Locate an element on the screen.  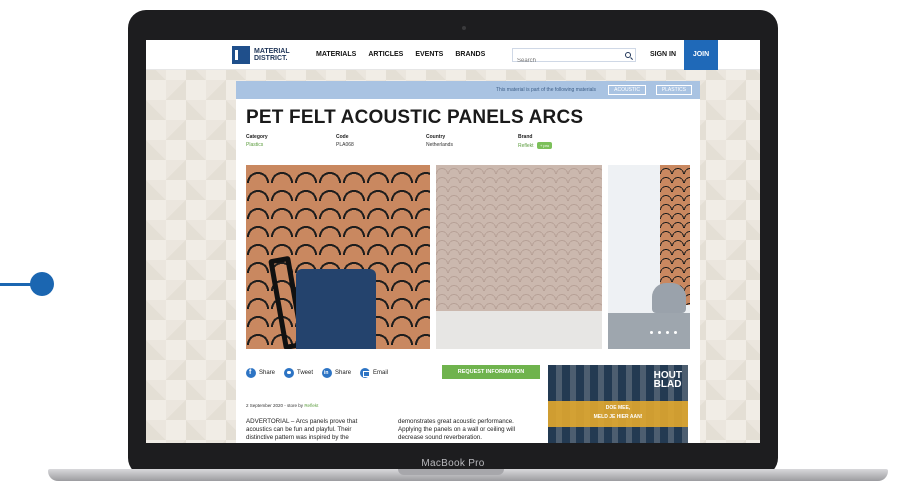
gallery-pagination is located at coordinates (663, 332).